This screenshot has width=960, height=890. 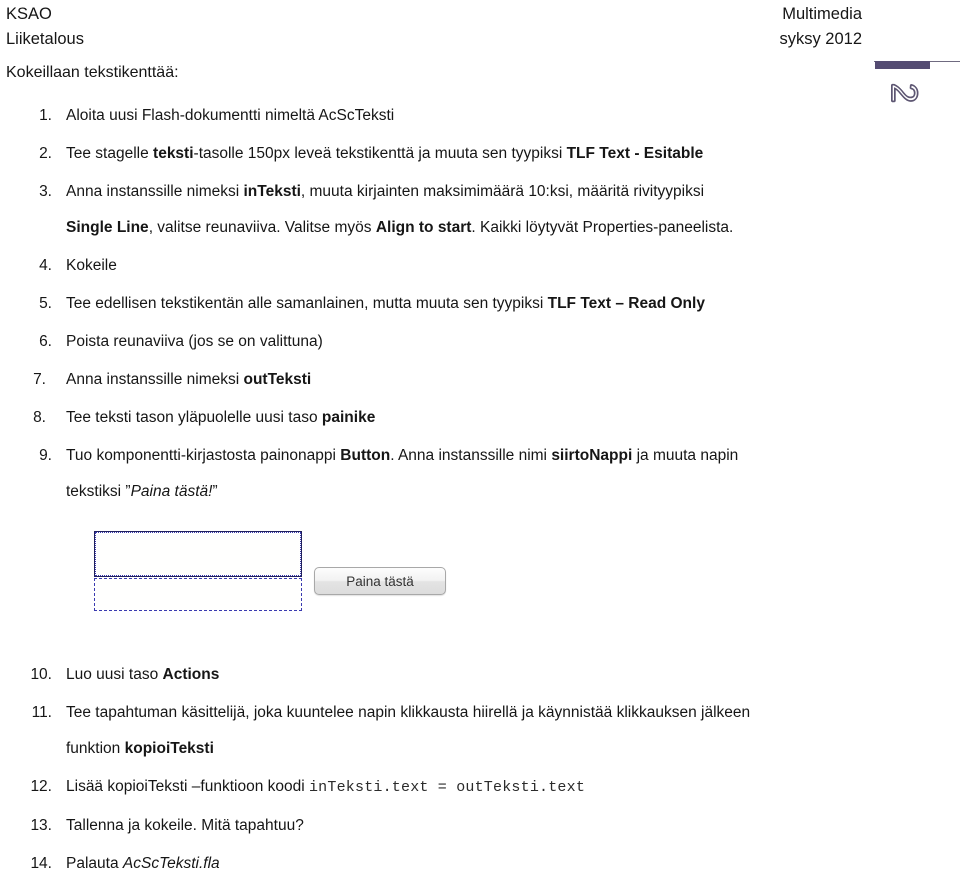 What do you see at coordinates (169, 748) in the screenshot?
I see `emphasis-bold: kopioiTeksti` at bounding box center [169, 748].